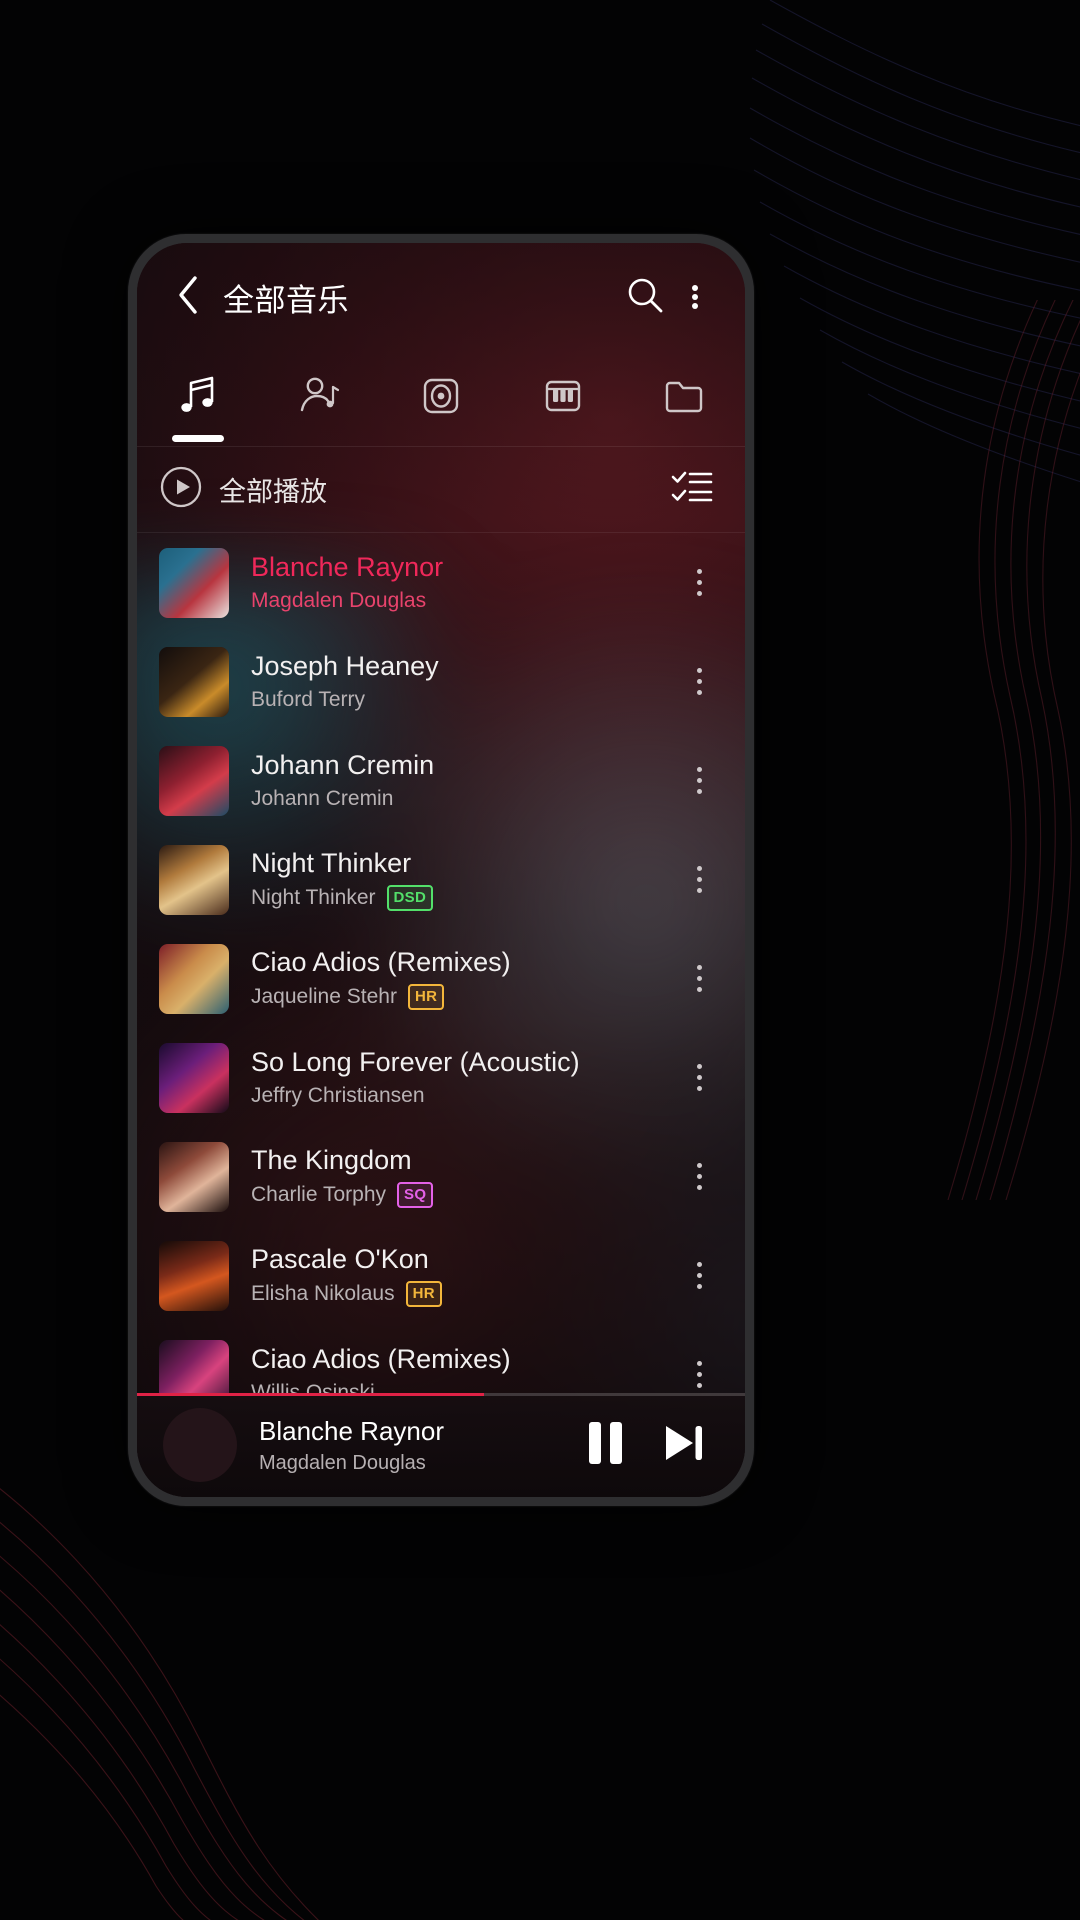 This screenshot has height=1920, width=1080. I want to click on tab-folders, so click(684, 398).